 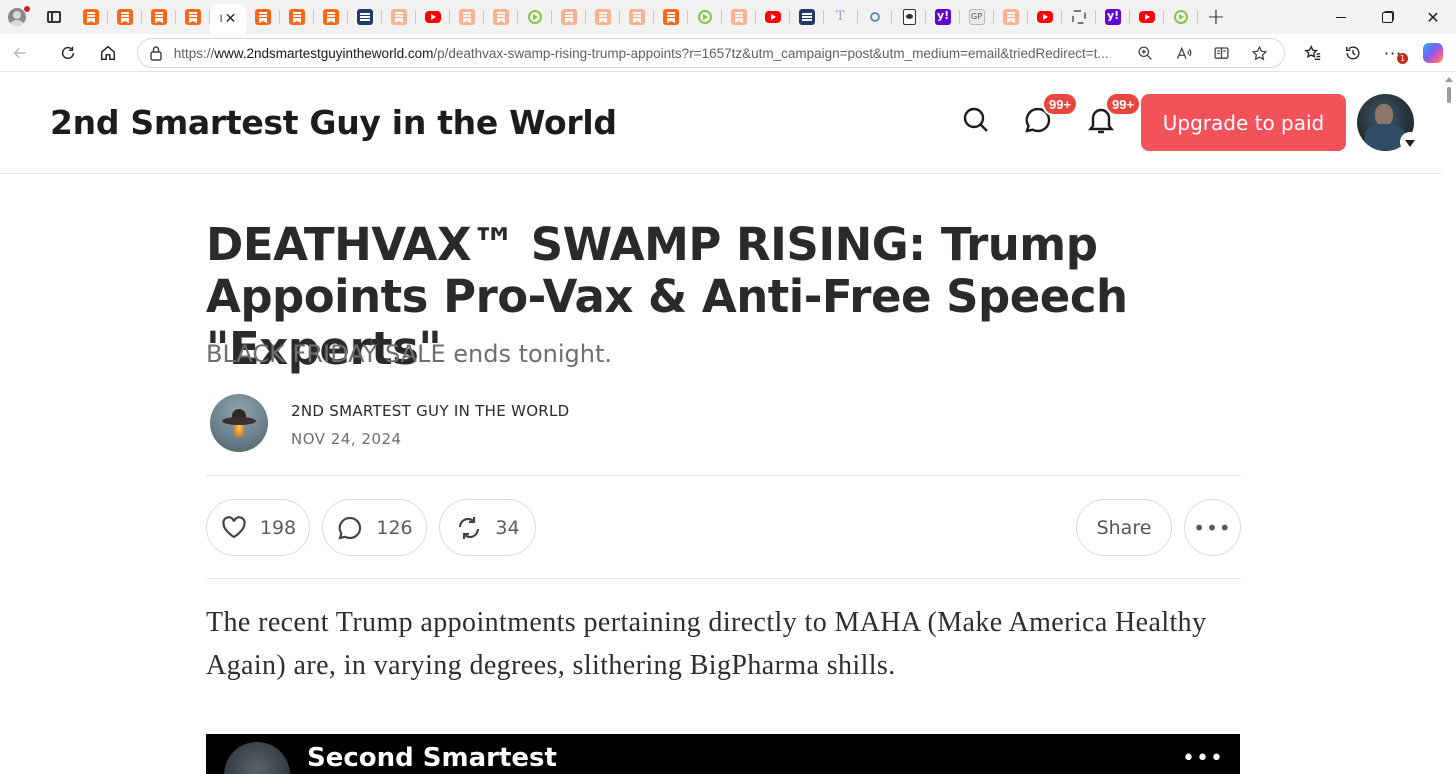 I want to click on minimize-button, so click(x=1341, y=17).